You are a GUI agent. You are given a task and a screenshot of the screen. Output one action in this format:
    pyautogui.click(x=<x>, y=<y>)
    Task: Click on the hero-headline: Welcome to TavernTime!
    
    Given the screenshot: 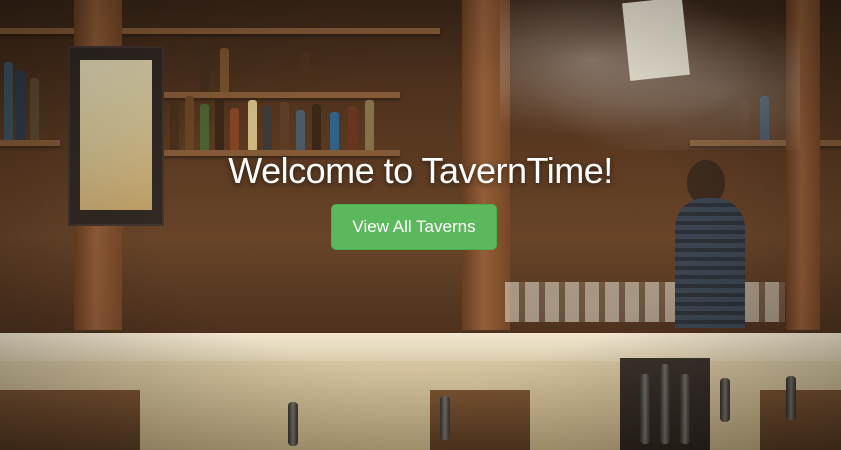 What is the action you would take?
    pyautogui.click(x=420, y=170)
    